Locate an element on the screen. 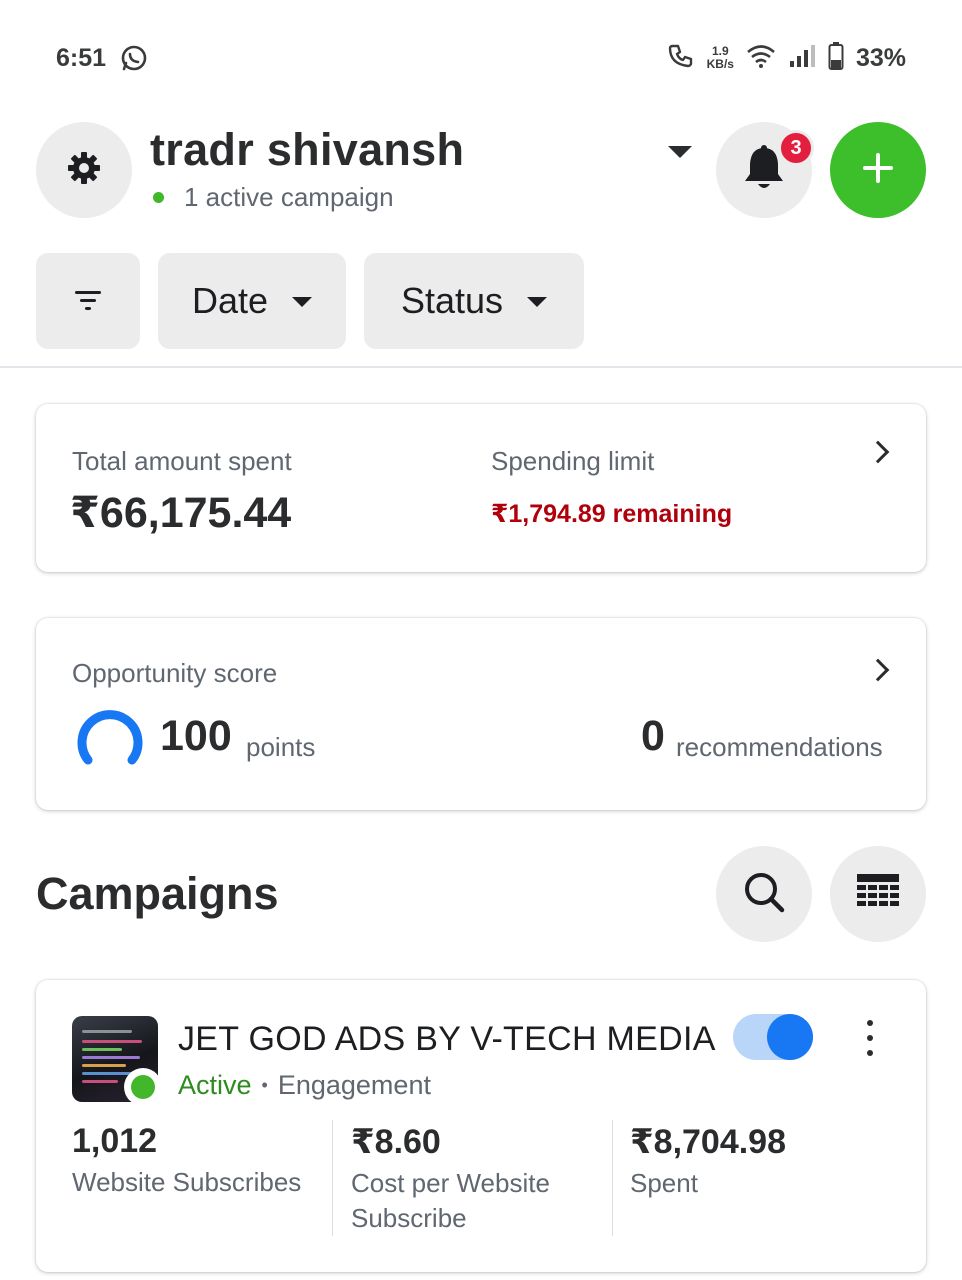 This screenshot has height=1280, width=962. campaigns-heading: Campaigns is located at coordinates (157, 893).